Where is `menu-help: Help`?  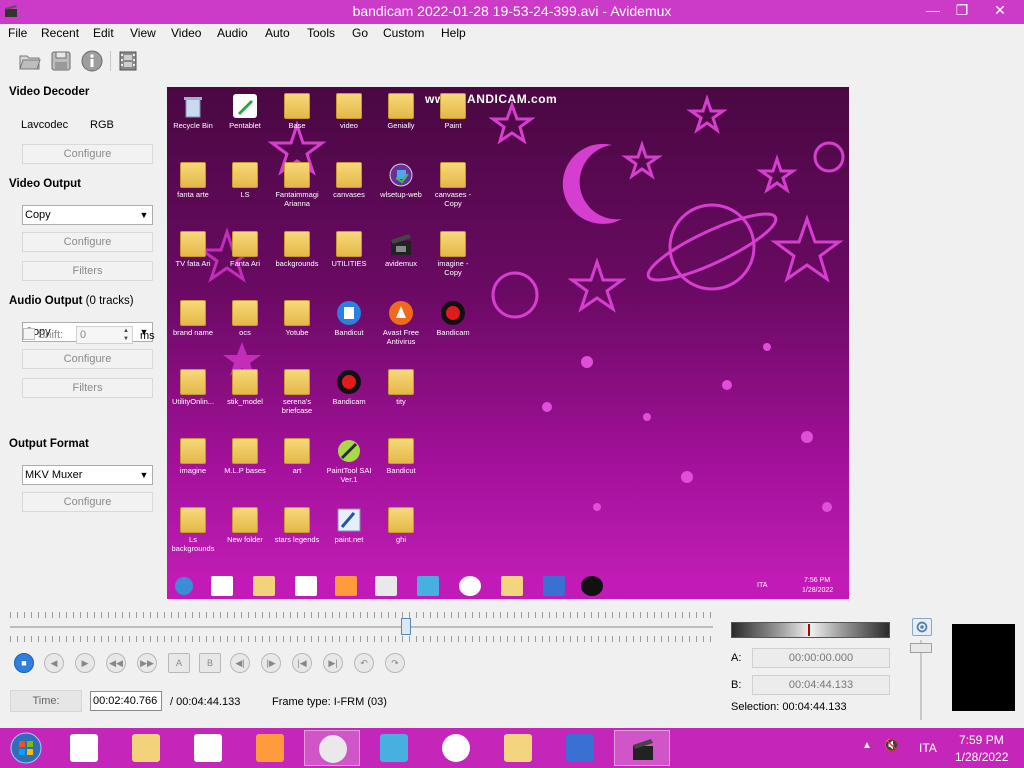
menu-help: Help is located at coordinates (453, 33).